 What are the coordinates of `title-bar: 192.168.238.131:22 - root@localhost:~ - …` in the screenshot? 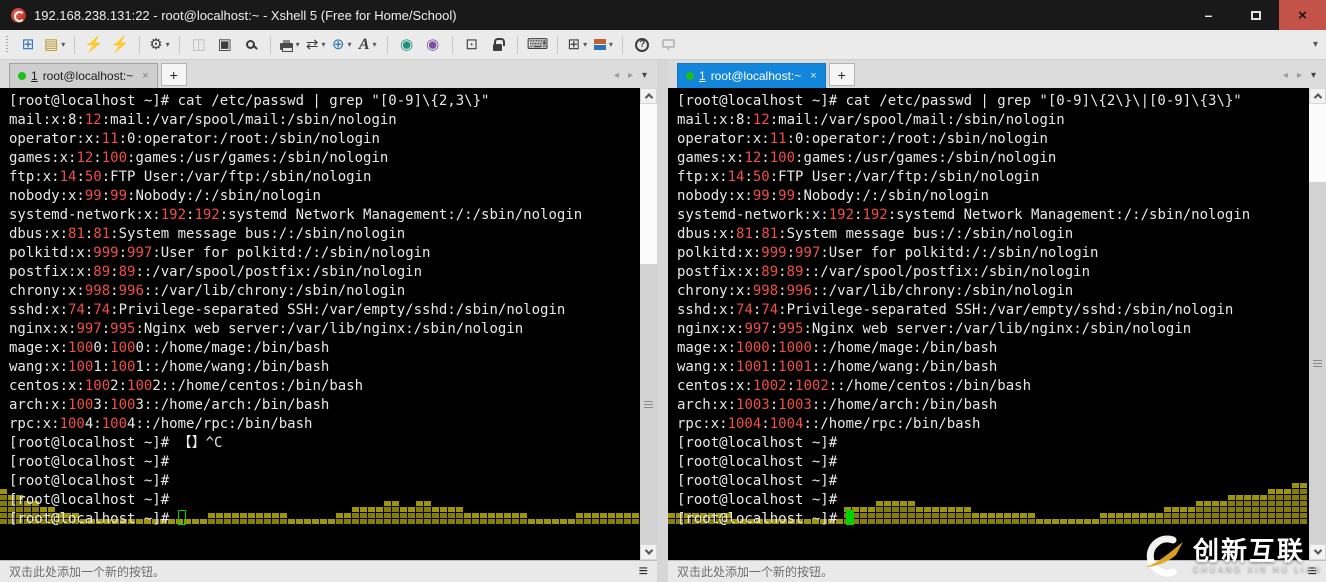 It's located at (663, 15).